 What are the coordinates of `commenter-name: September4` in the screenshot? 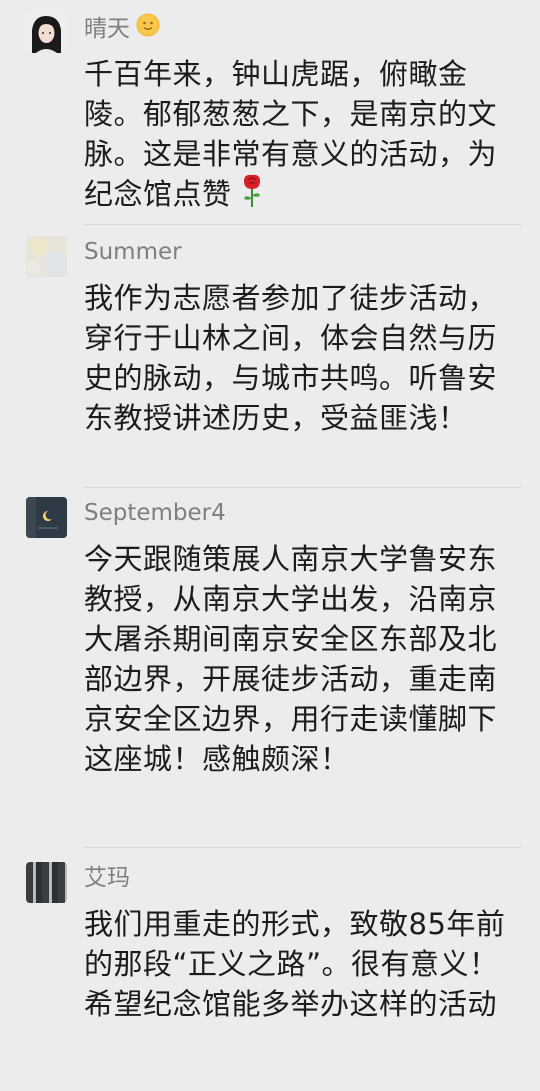 It's located at (155, 513).